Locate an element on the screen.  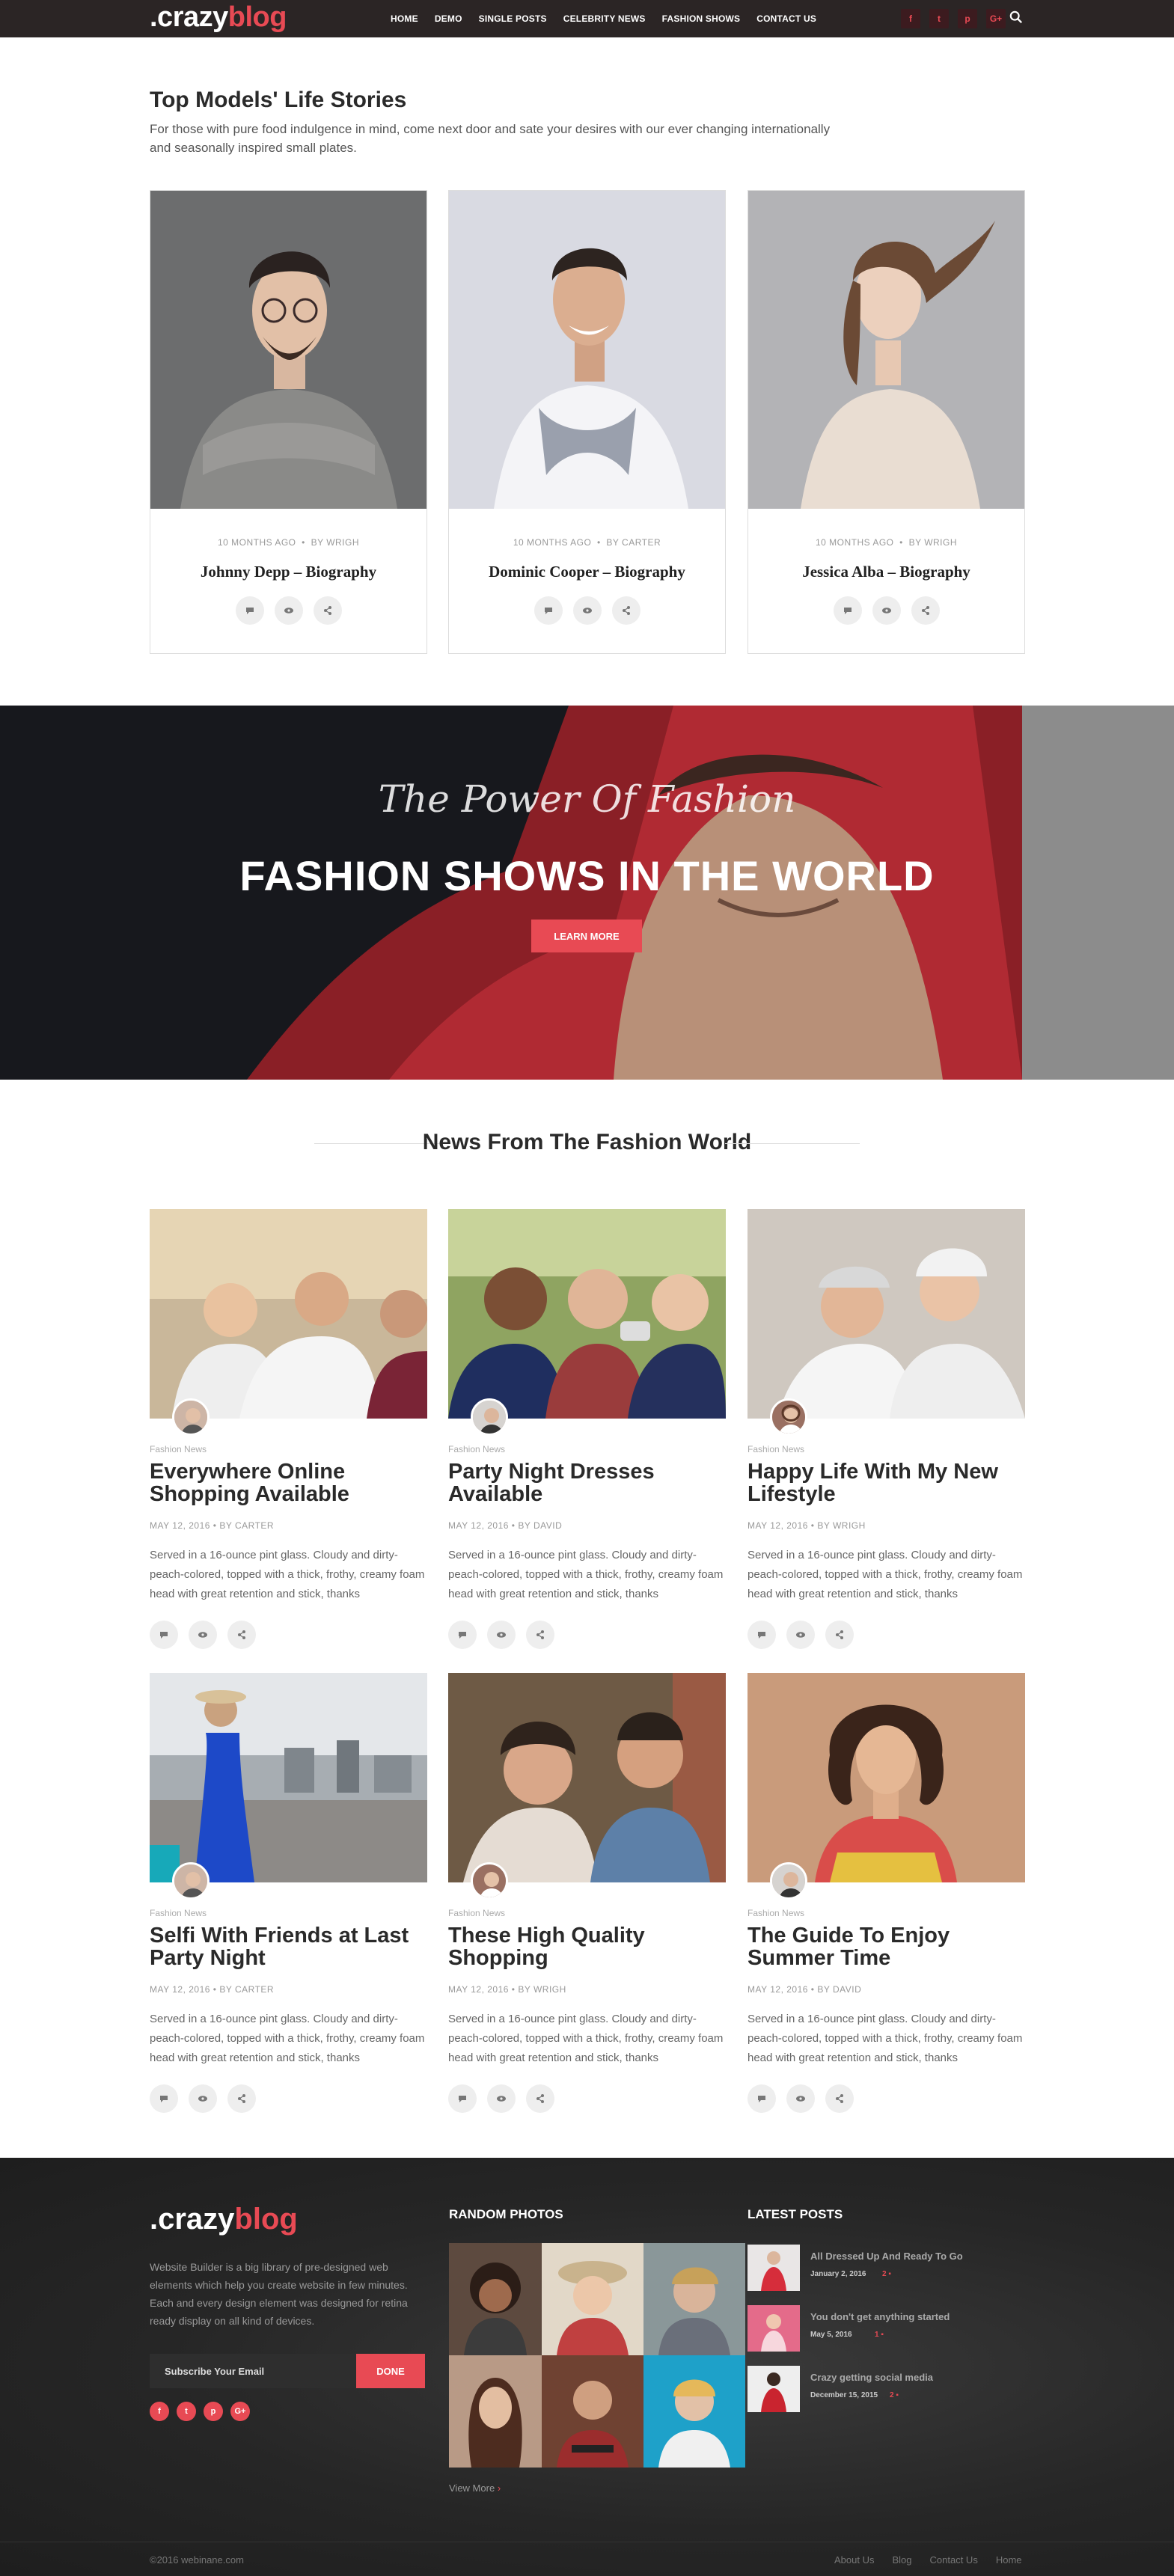
view-more-link: View More › is located at coordinates (475, 2488).